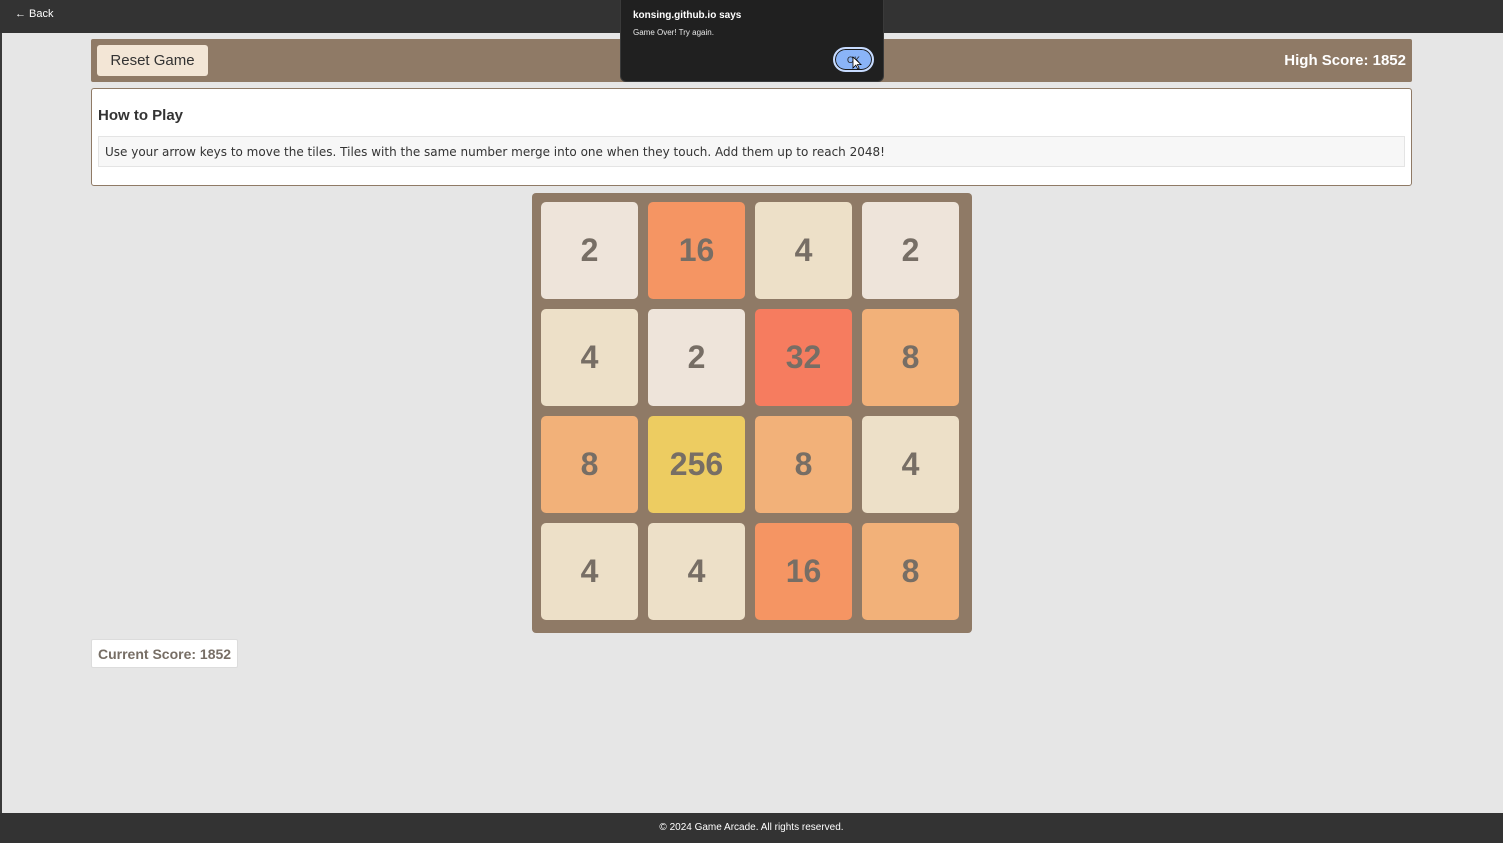 The height and width of the screenshot is (843, 1503). I want to click on high-score: High Score: 1852, so click(1345, 60).